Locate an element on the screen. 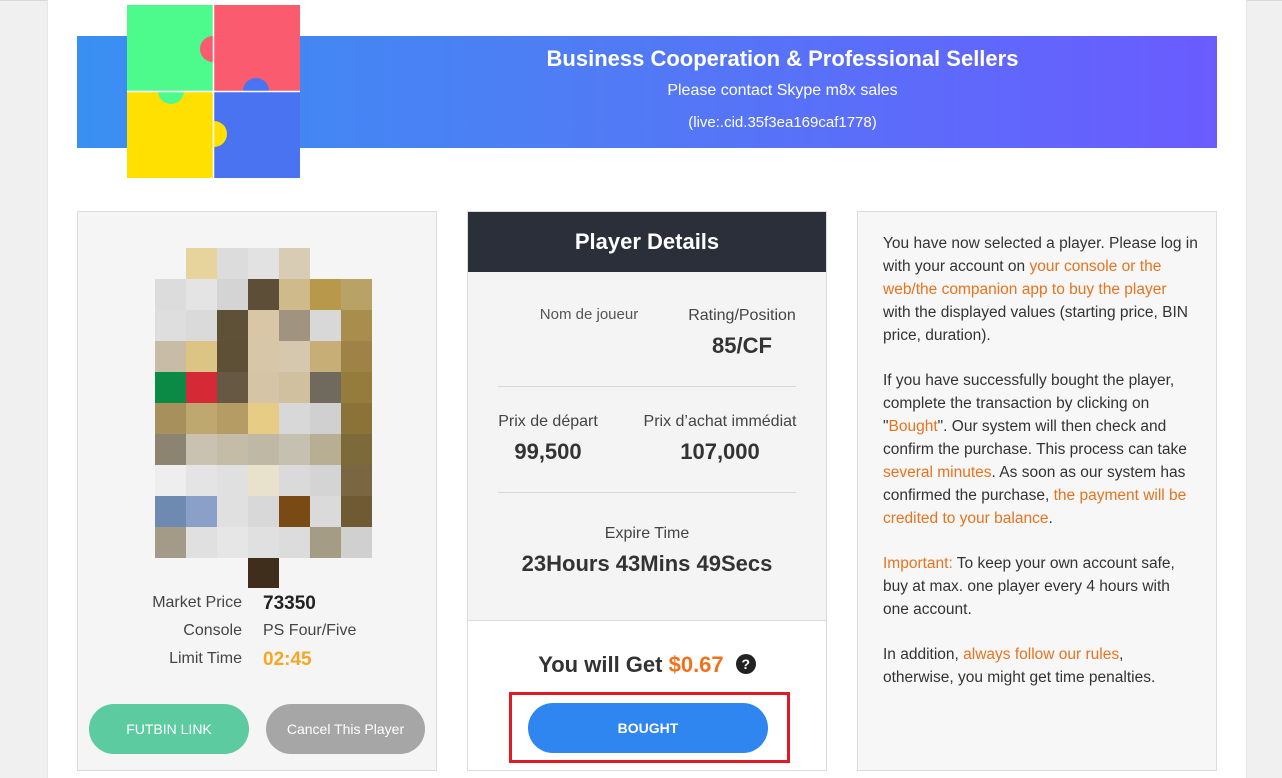  expire-time-label: Expire Time is located at coordinates (647, 533).